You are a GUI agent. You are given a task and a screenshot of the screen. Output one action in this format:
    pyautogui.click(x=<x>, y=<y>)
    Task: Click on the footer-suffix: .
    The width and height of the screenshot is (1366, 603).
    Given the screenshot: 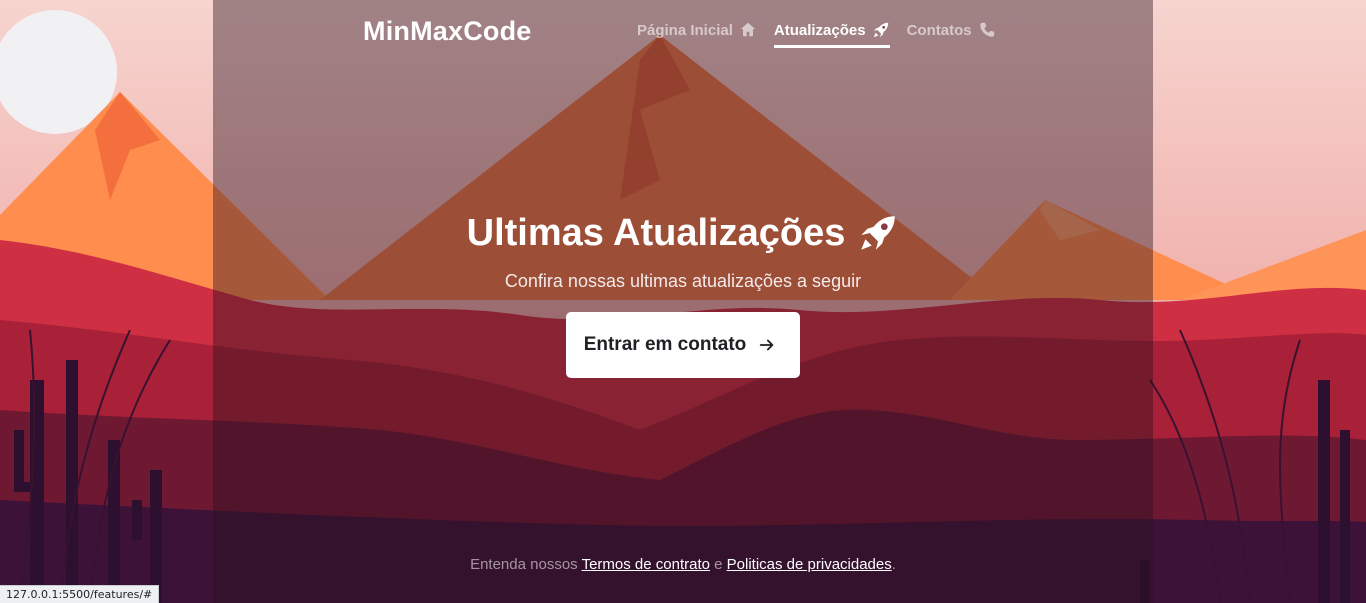 What is the action you would take?
    pyautogui.click(x=893, y=564)
    